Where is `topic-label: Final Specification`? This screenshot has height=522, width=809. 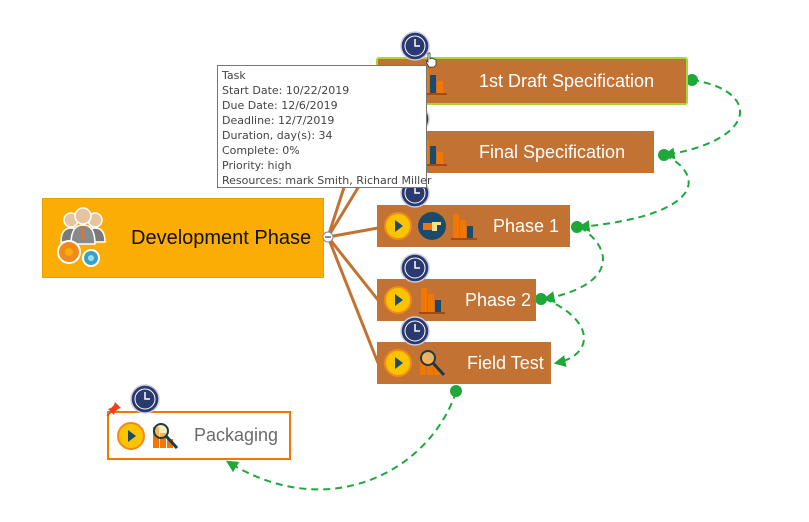
topic-label: Final Specification is located at coordinates (552, 151).